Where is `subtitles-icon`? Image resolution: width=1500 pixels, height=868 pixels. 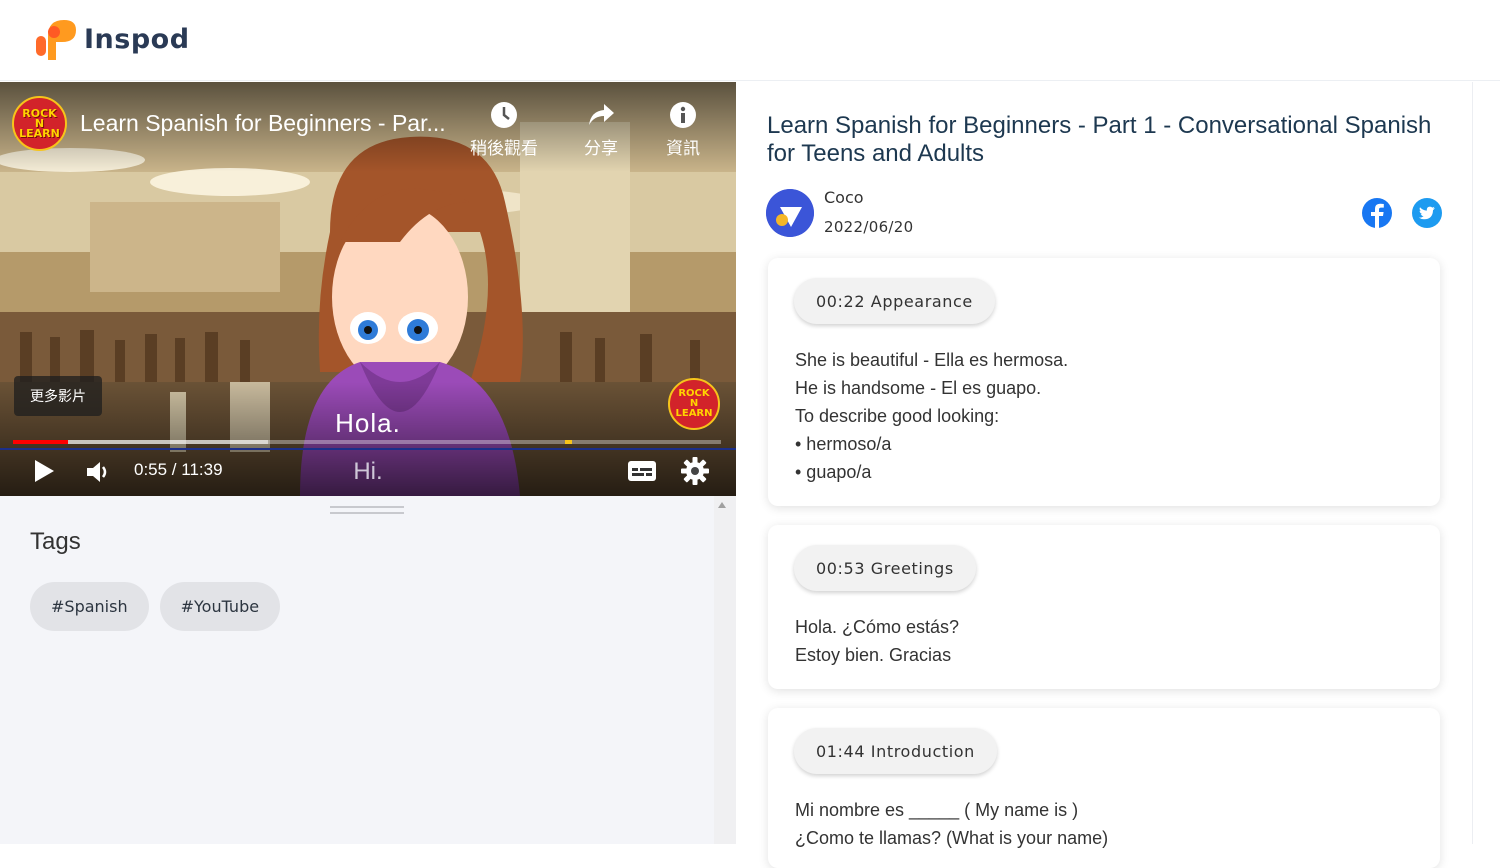 subtitles-icon is located at coordinates (642, 471).